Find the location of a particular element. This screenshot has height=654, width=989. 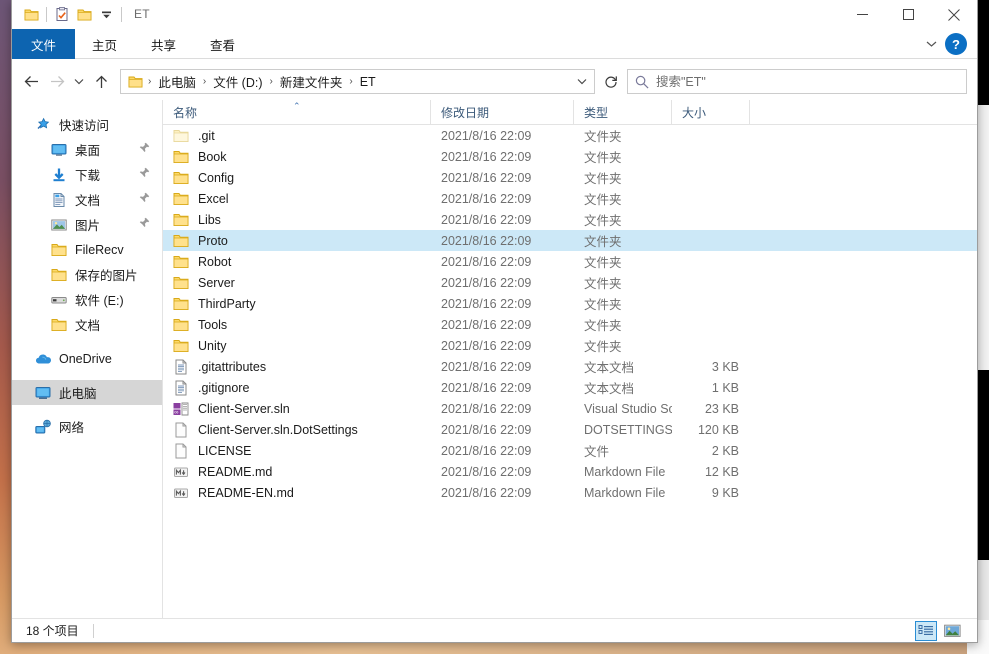

file-size-cell: 120 KB is located at coordinates (718, 429).